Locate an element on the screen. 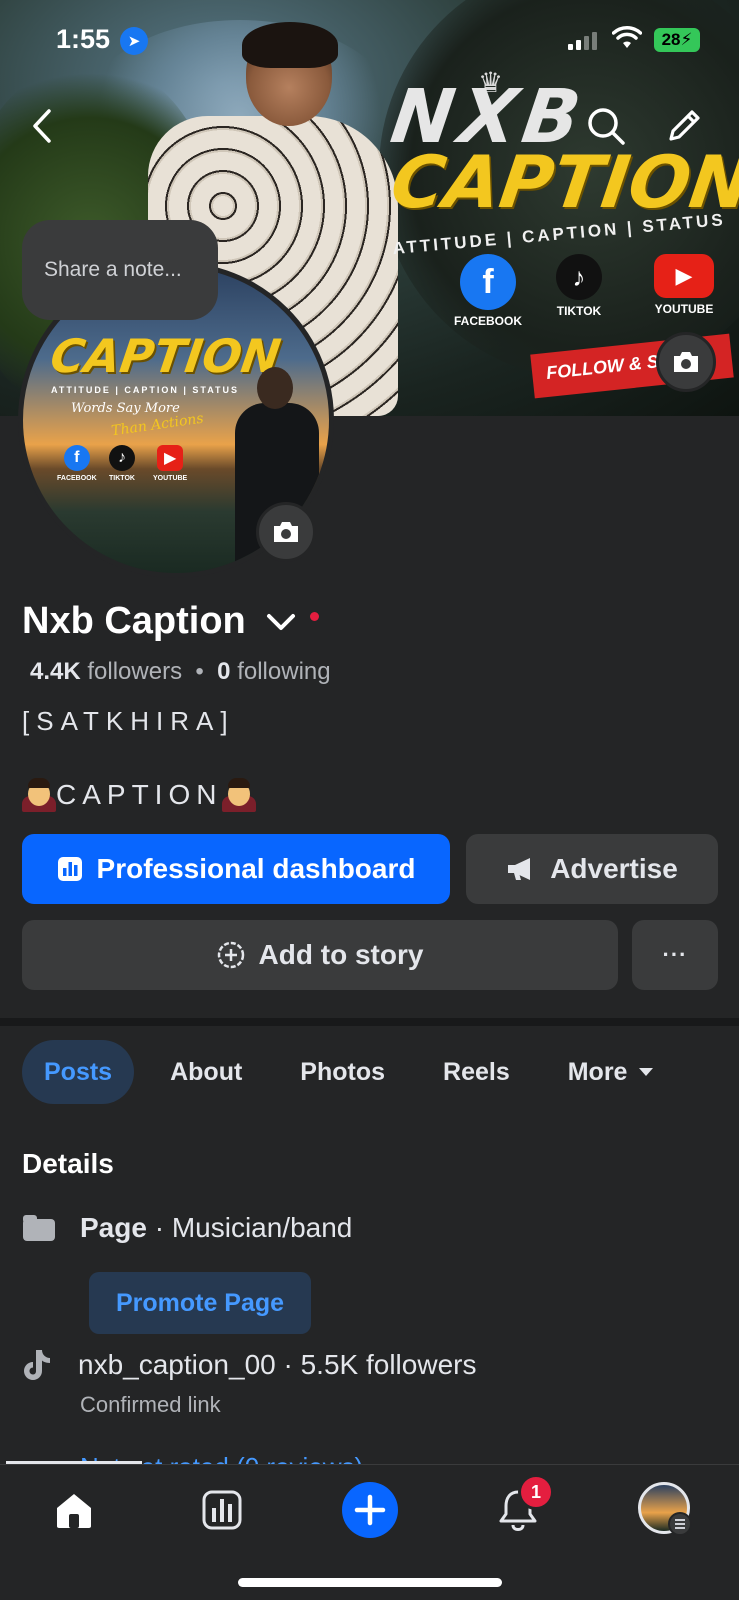 This screenshot has height=1600, width=739. nav-dashboard-button is located at coordinates (222, 1510).